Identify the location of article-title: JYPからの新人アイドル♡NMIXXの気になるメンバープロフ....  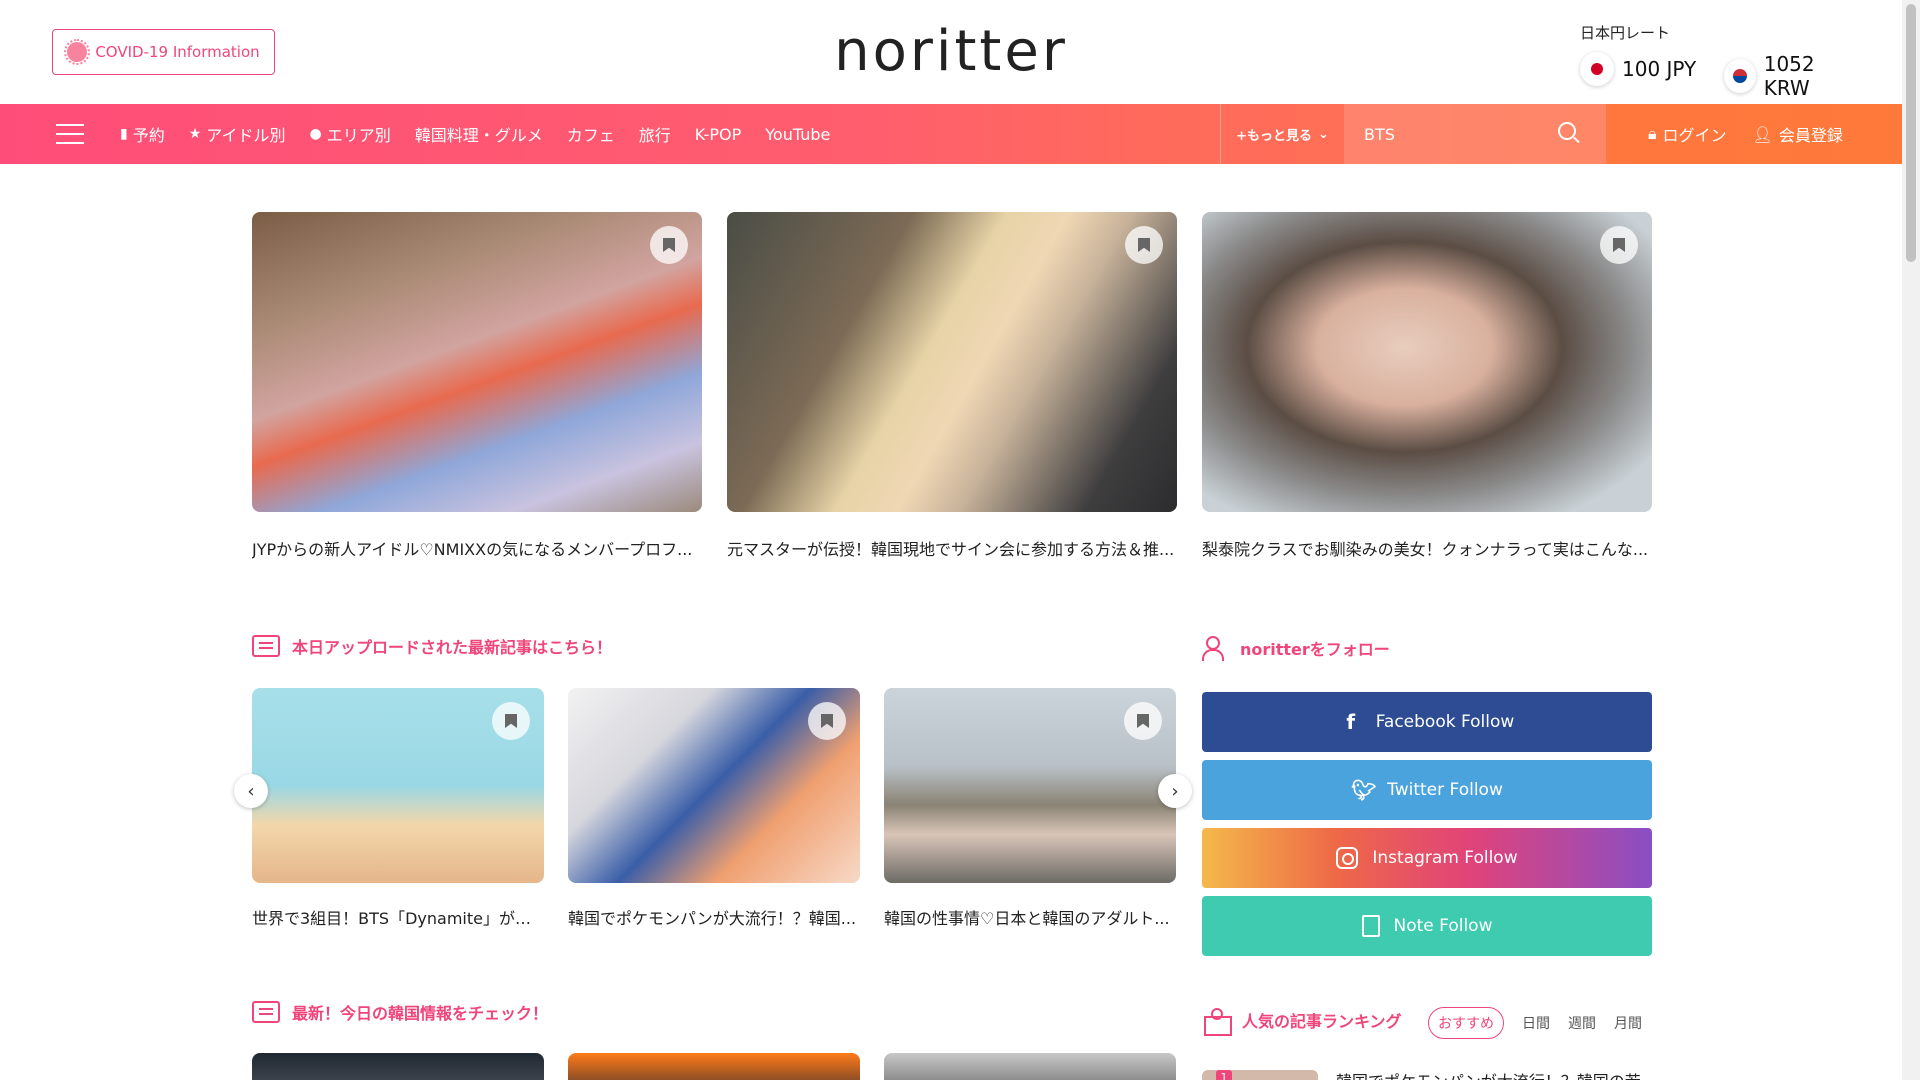
(477, 548).